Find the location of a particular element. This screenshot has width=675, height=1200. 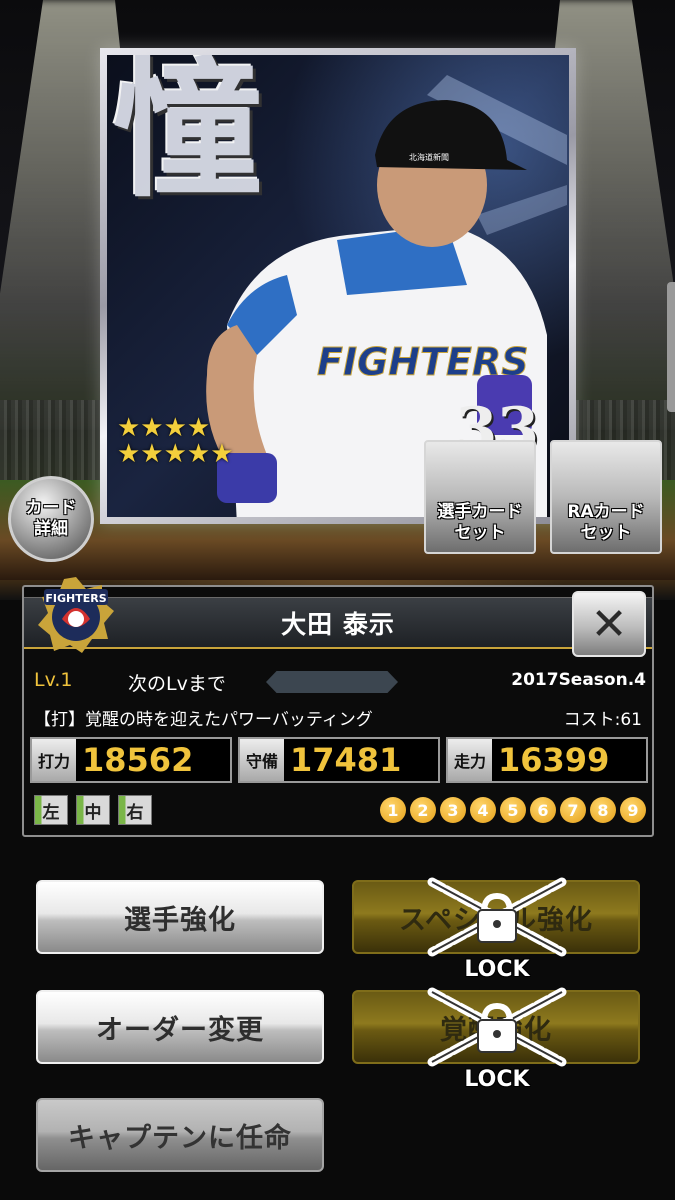

level-label: Lv.1 is located at coordinates (53, 680).